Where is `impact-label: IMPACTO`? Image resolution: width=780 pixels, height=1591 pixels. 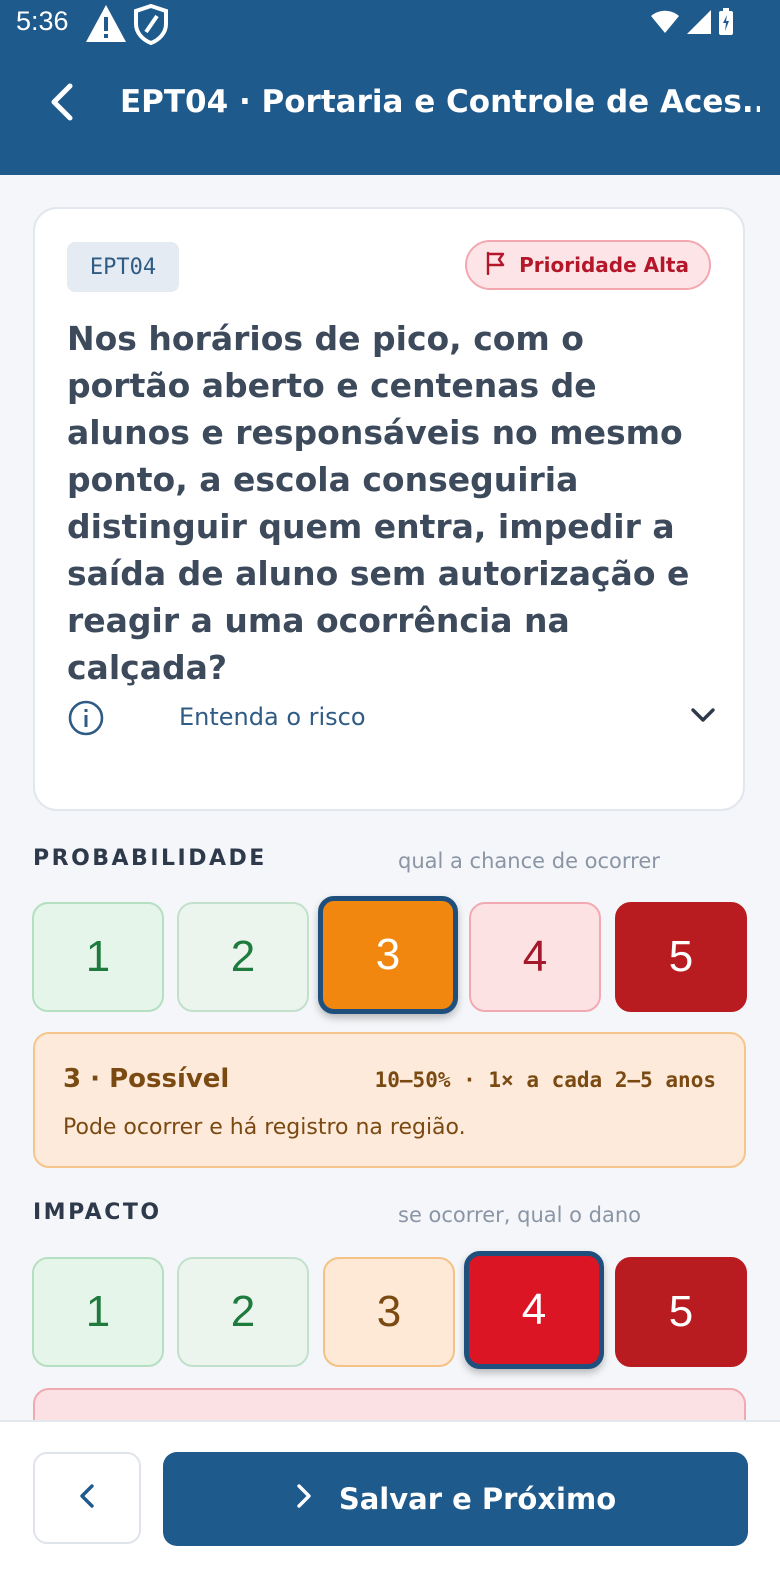
impact-label: IMPACTO is located at coordinates (97, 1212).